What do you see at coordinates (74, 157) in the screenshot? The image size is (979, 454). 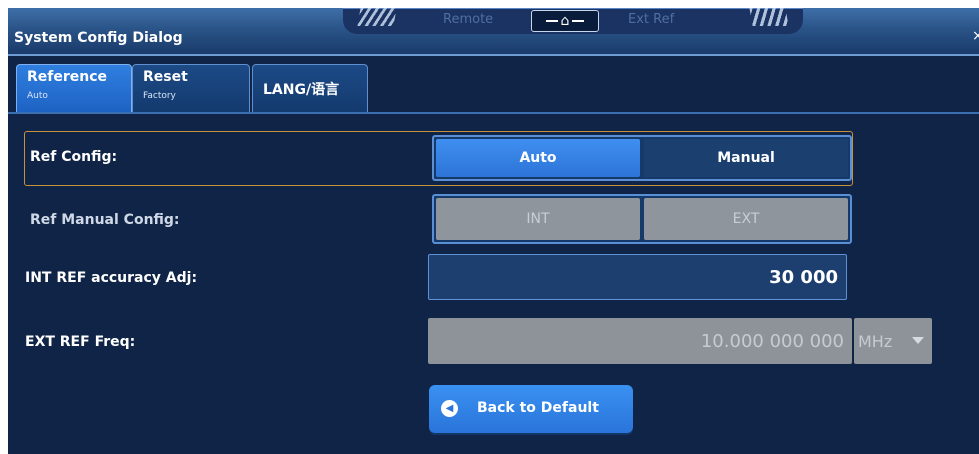 I see `ref-config-label: Ref Config:` at bounding box center [74, 157].